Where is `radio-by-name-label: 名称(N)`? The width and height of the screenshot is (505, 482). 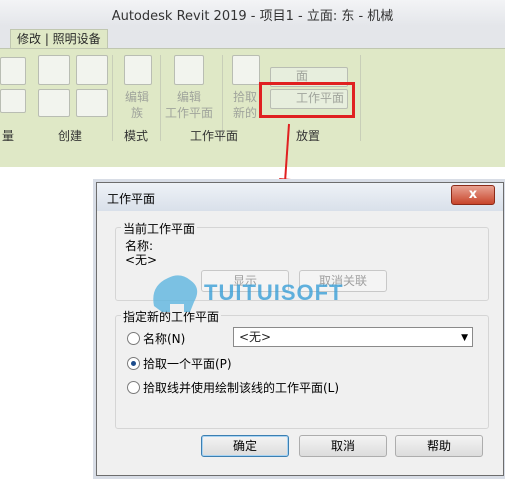
radio-by-name-label: 名称(N) is located at coordinates (164, 338).